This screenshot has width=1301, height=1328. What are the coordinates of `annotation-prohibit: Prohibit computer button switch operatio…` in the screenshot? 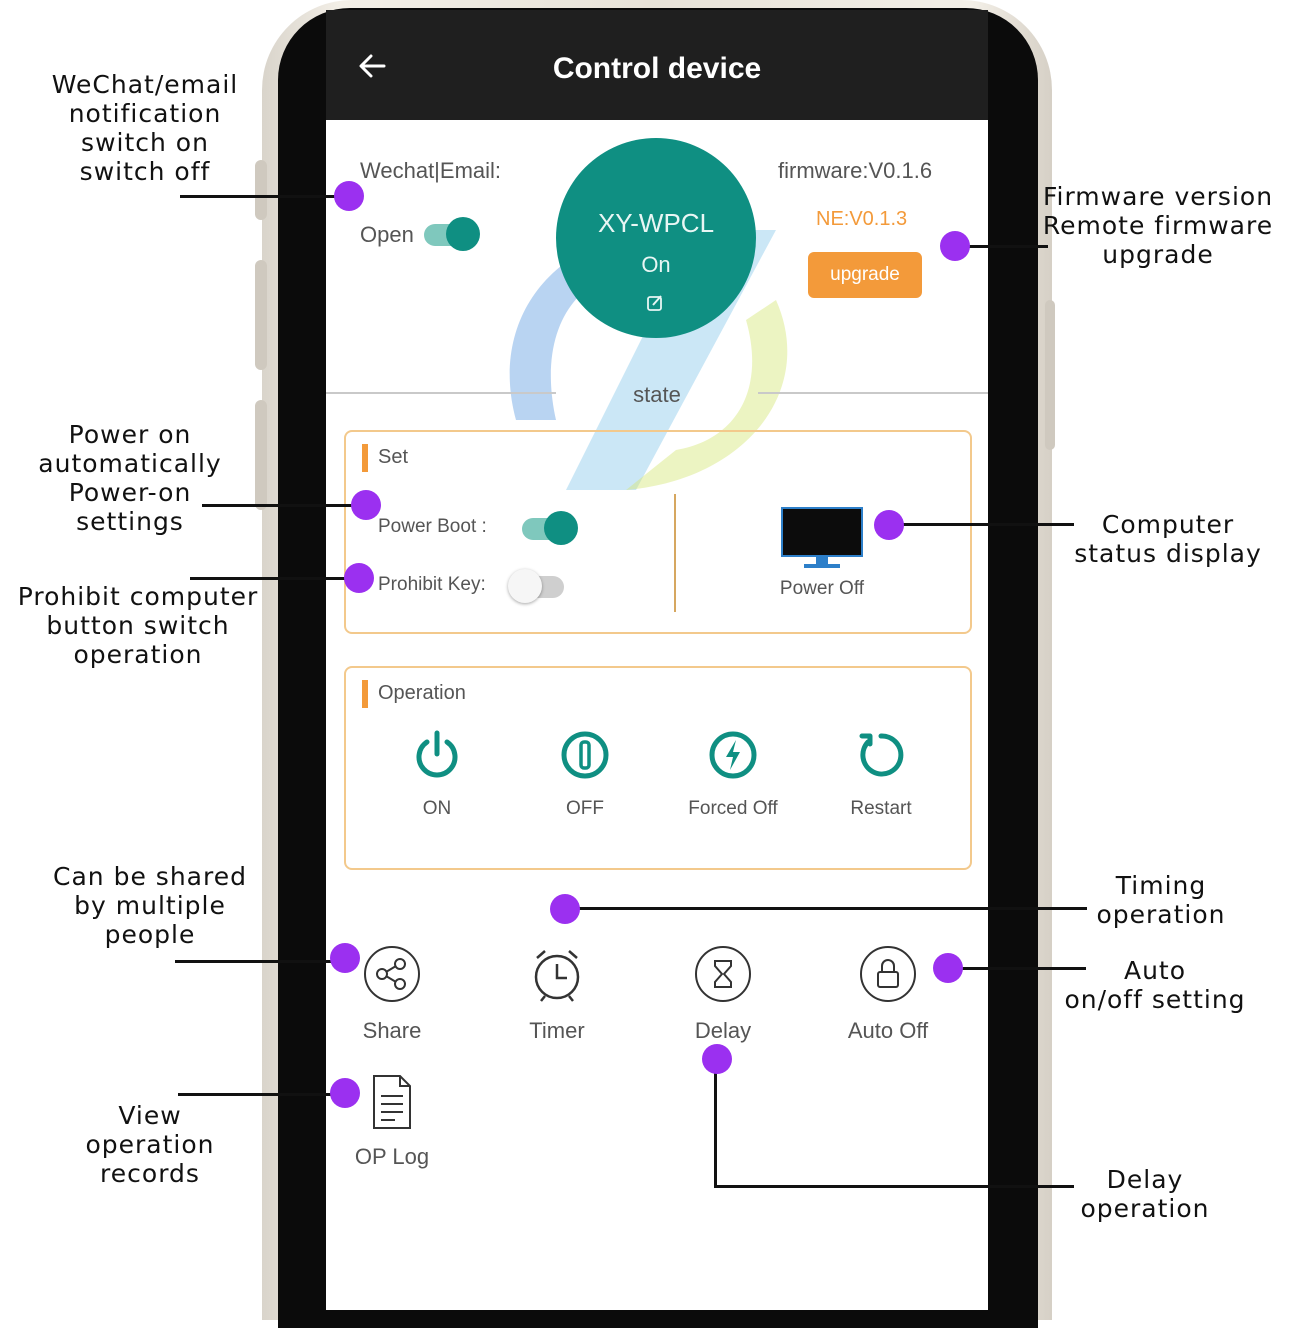 It's located at (138, 625).